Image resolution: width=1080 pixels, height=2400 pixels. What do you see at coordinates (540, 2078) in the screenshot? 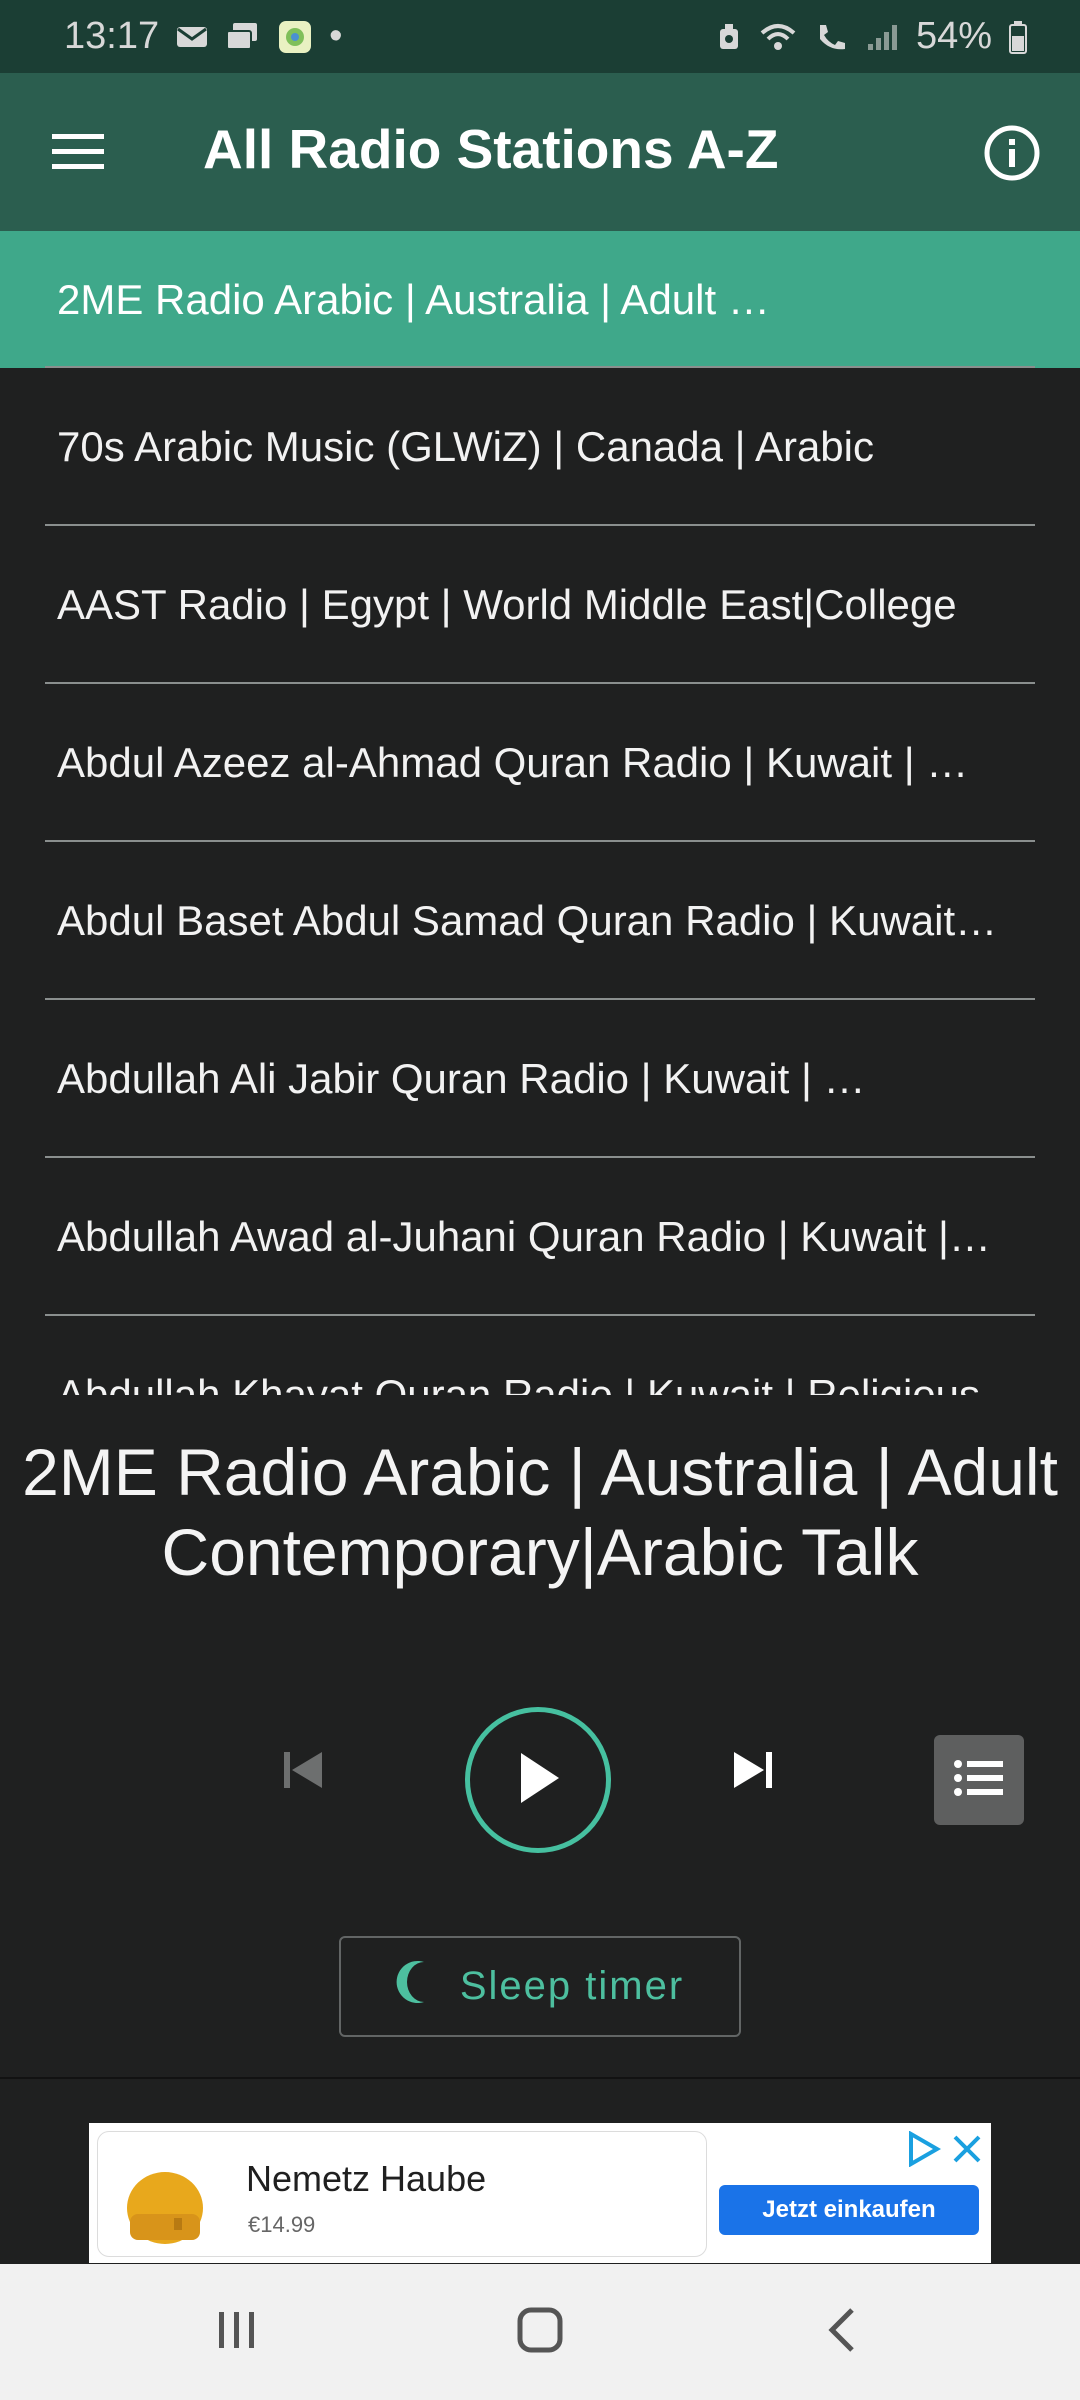
I see `divider` at bounding box center [540, 2078].